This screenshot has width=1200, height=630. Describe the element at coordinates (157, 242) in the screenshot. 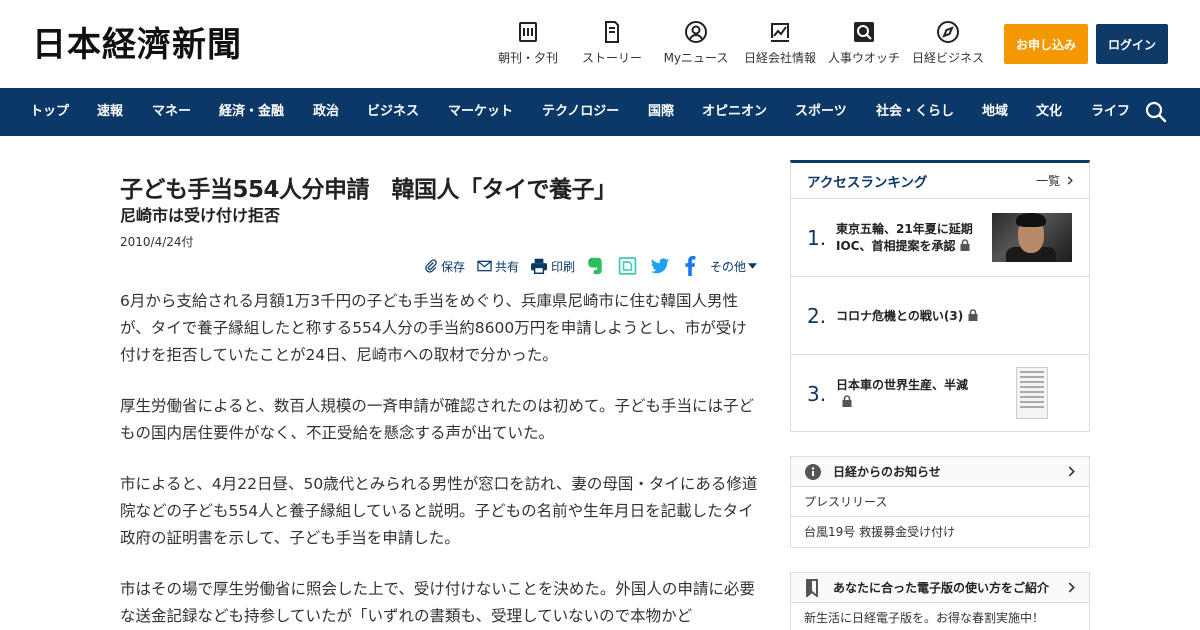

I see `article-date: 2010/4/24付` at that location.